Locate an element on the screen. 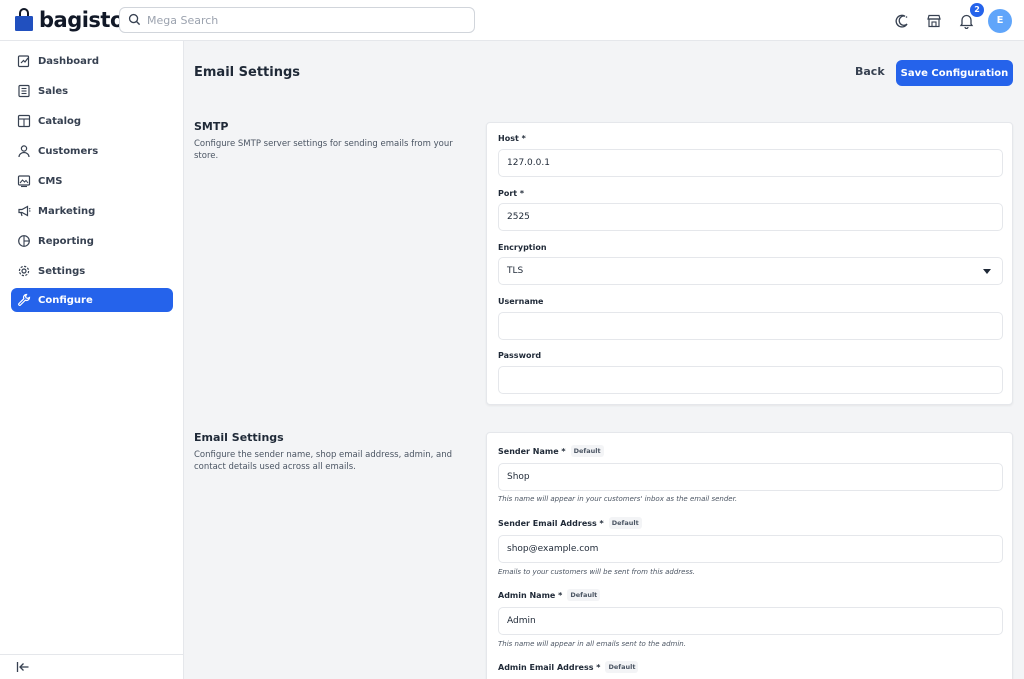  search-icon is located at coordinates (134, 20).